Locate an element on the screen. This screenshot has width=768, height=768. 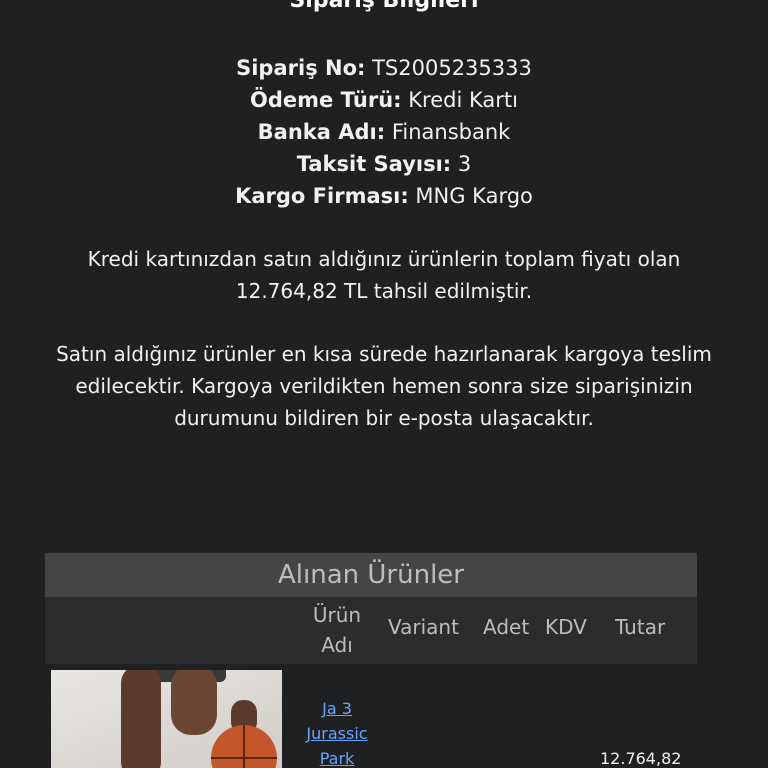
cargo-company-row: Kargo Firması: MNG Kargo is located at coordinates (384, 196).